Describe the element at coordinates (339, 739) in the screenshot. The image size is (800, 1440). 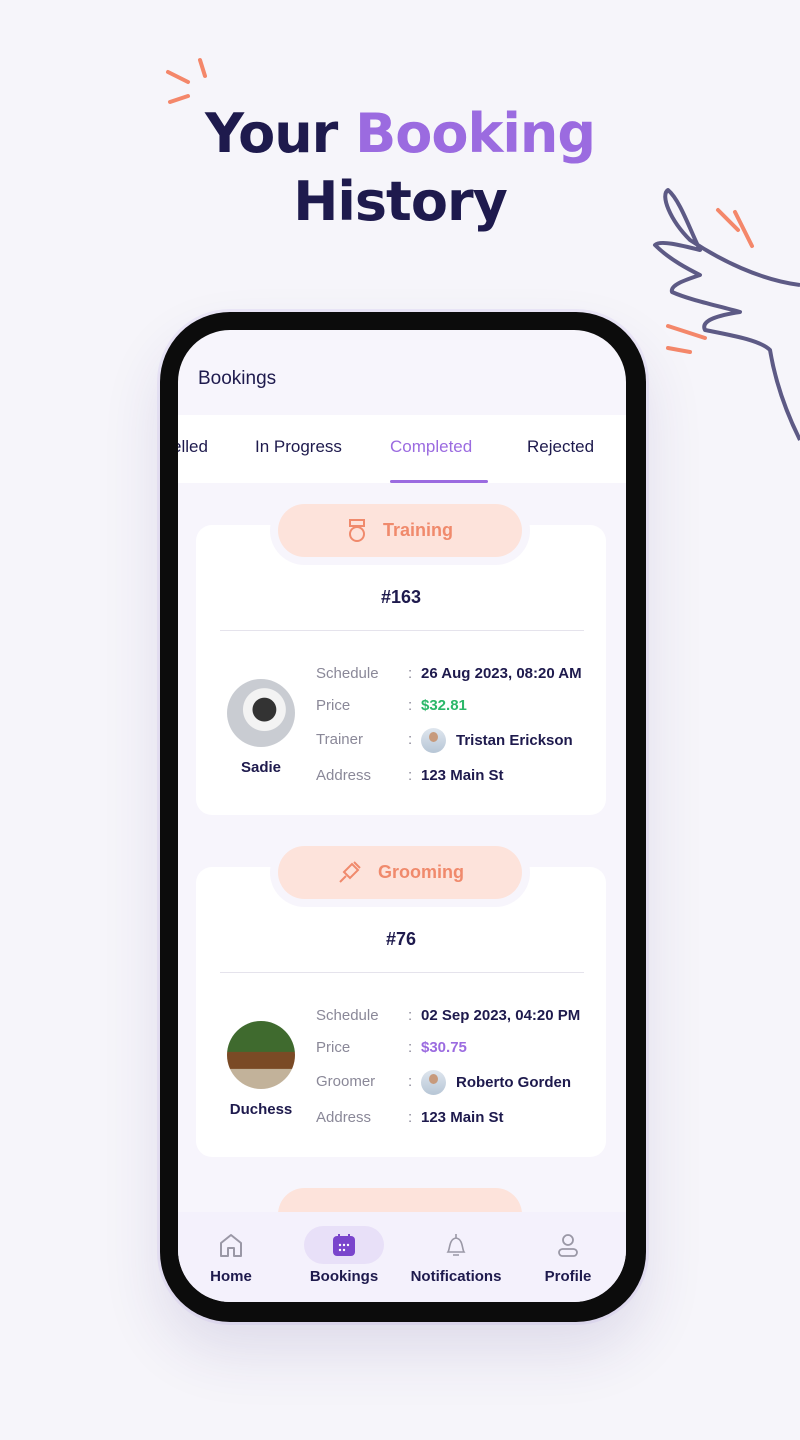
I see `detail-label: Trainer` at that location.